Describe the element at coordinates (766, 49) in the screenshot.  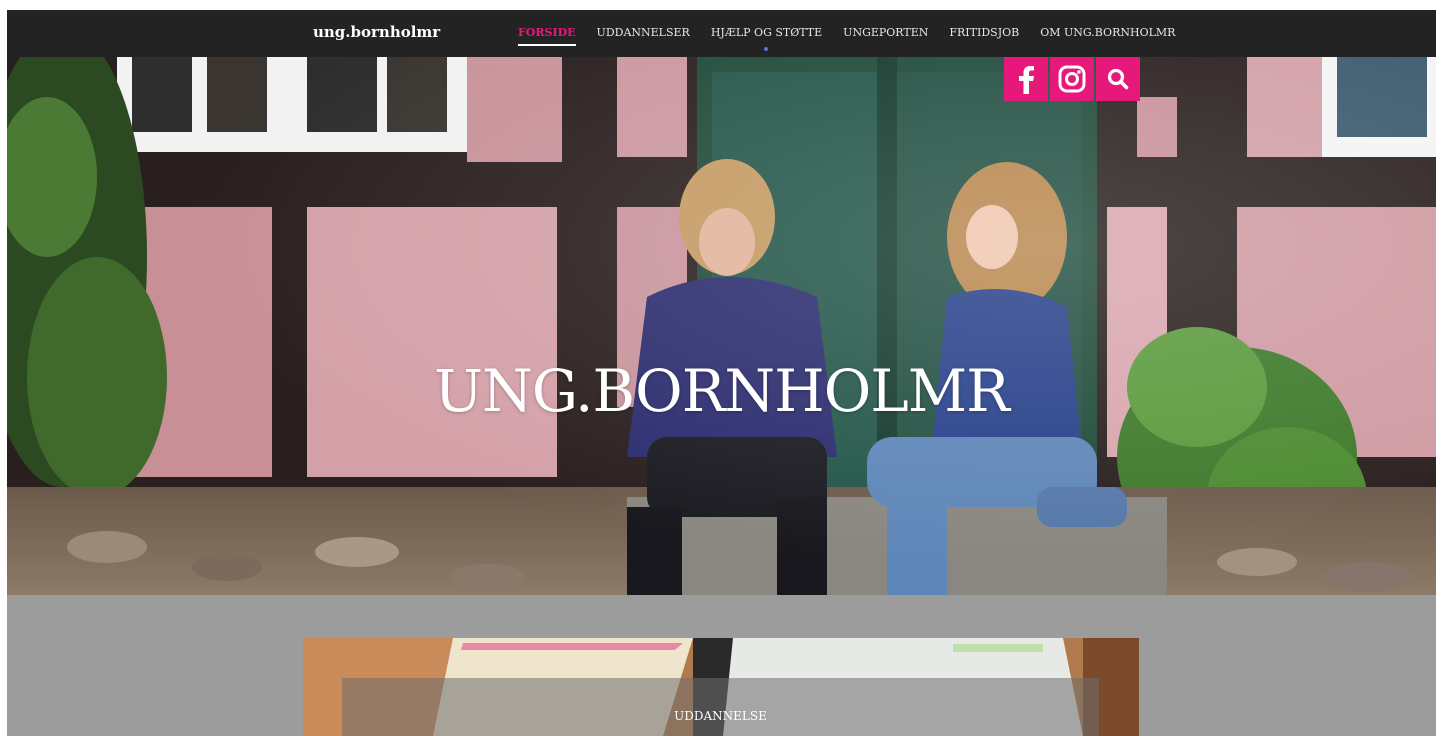
I see `submenu-indicator-dot` at that location.